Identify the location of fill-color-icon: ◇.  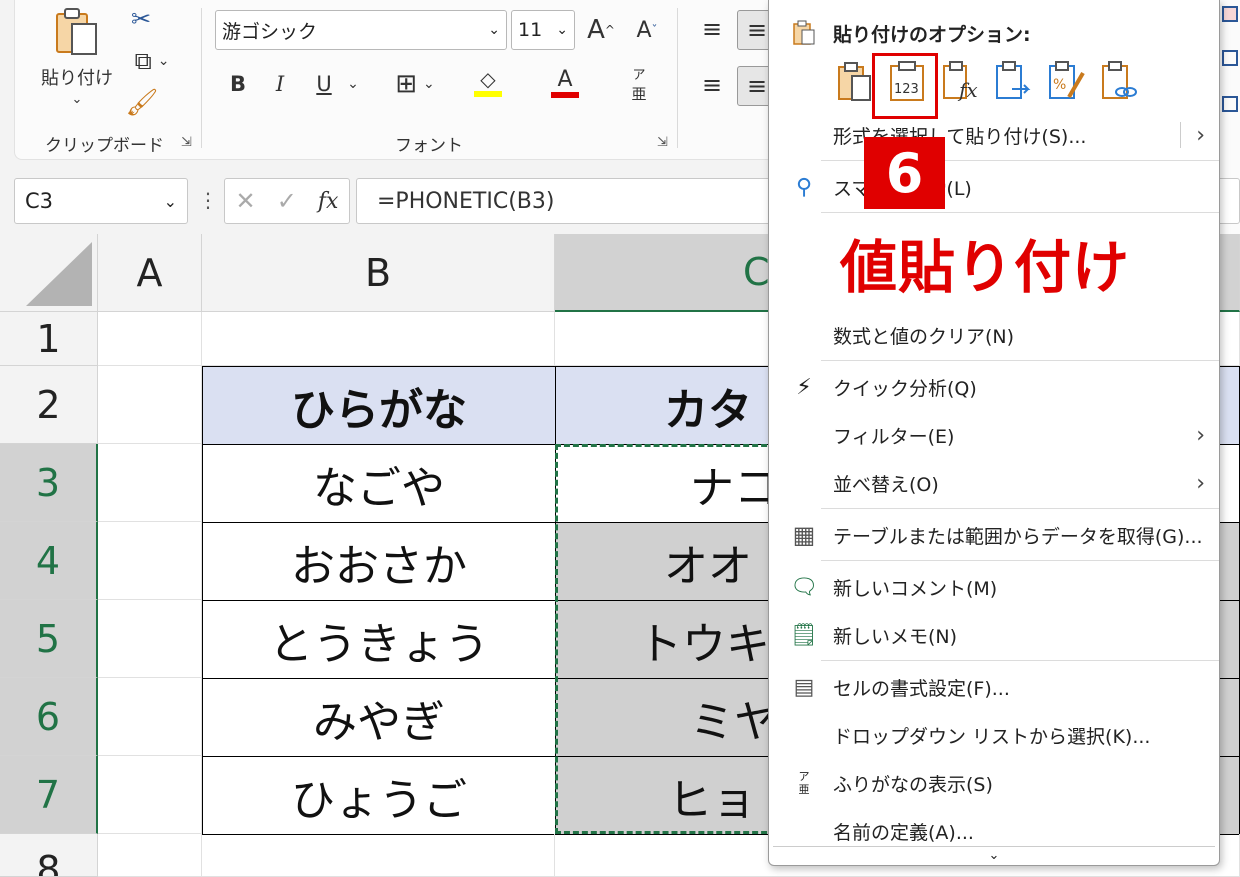
(488, 82).